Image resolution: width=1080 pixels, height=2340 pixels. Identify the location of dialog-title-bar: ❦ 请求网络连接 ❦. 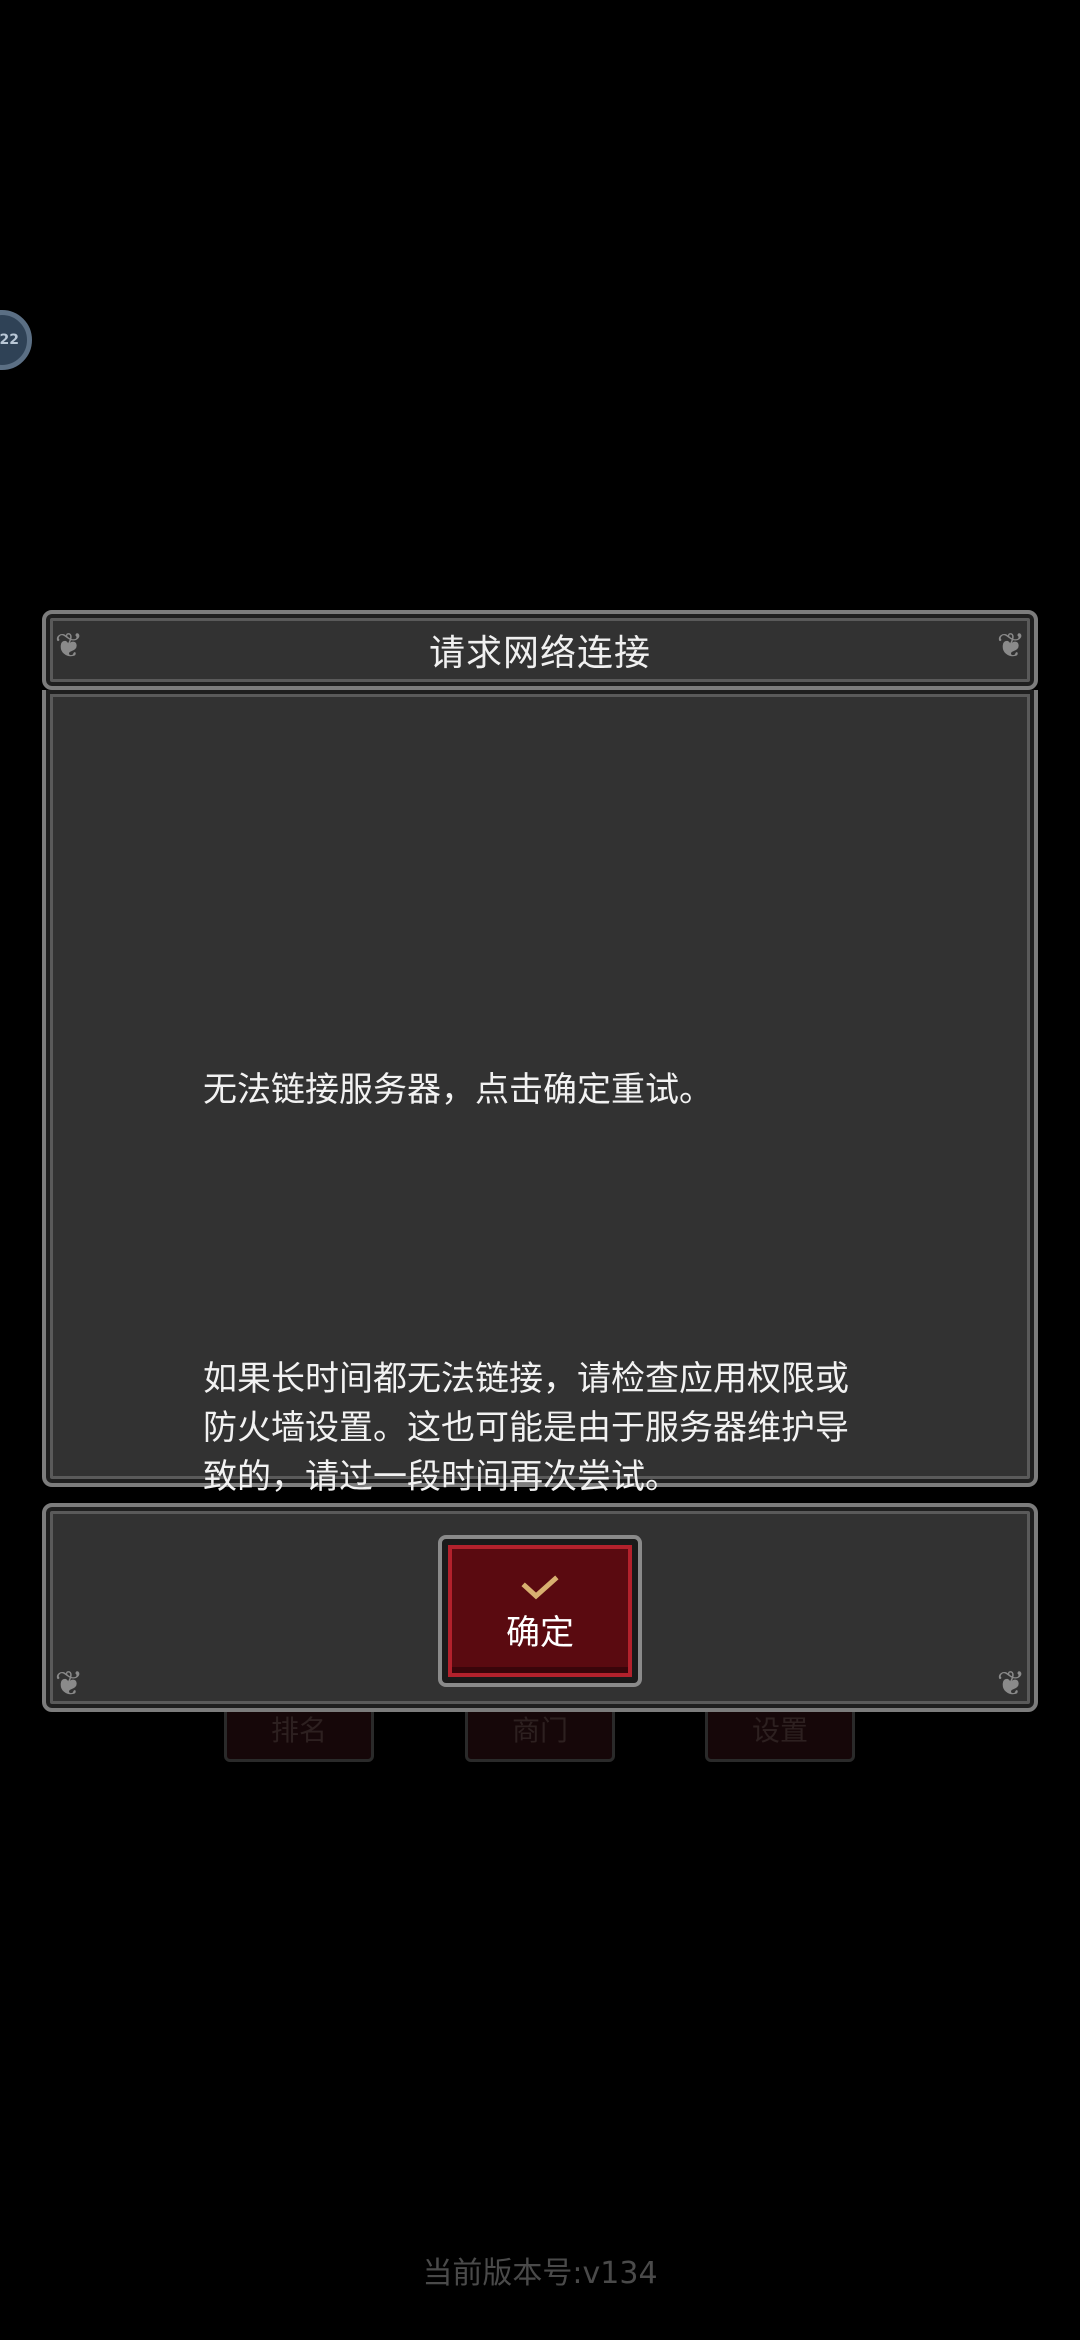
(540, 650).